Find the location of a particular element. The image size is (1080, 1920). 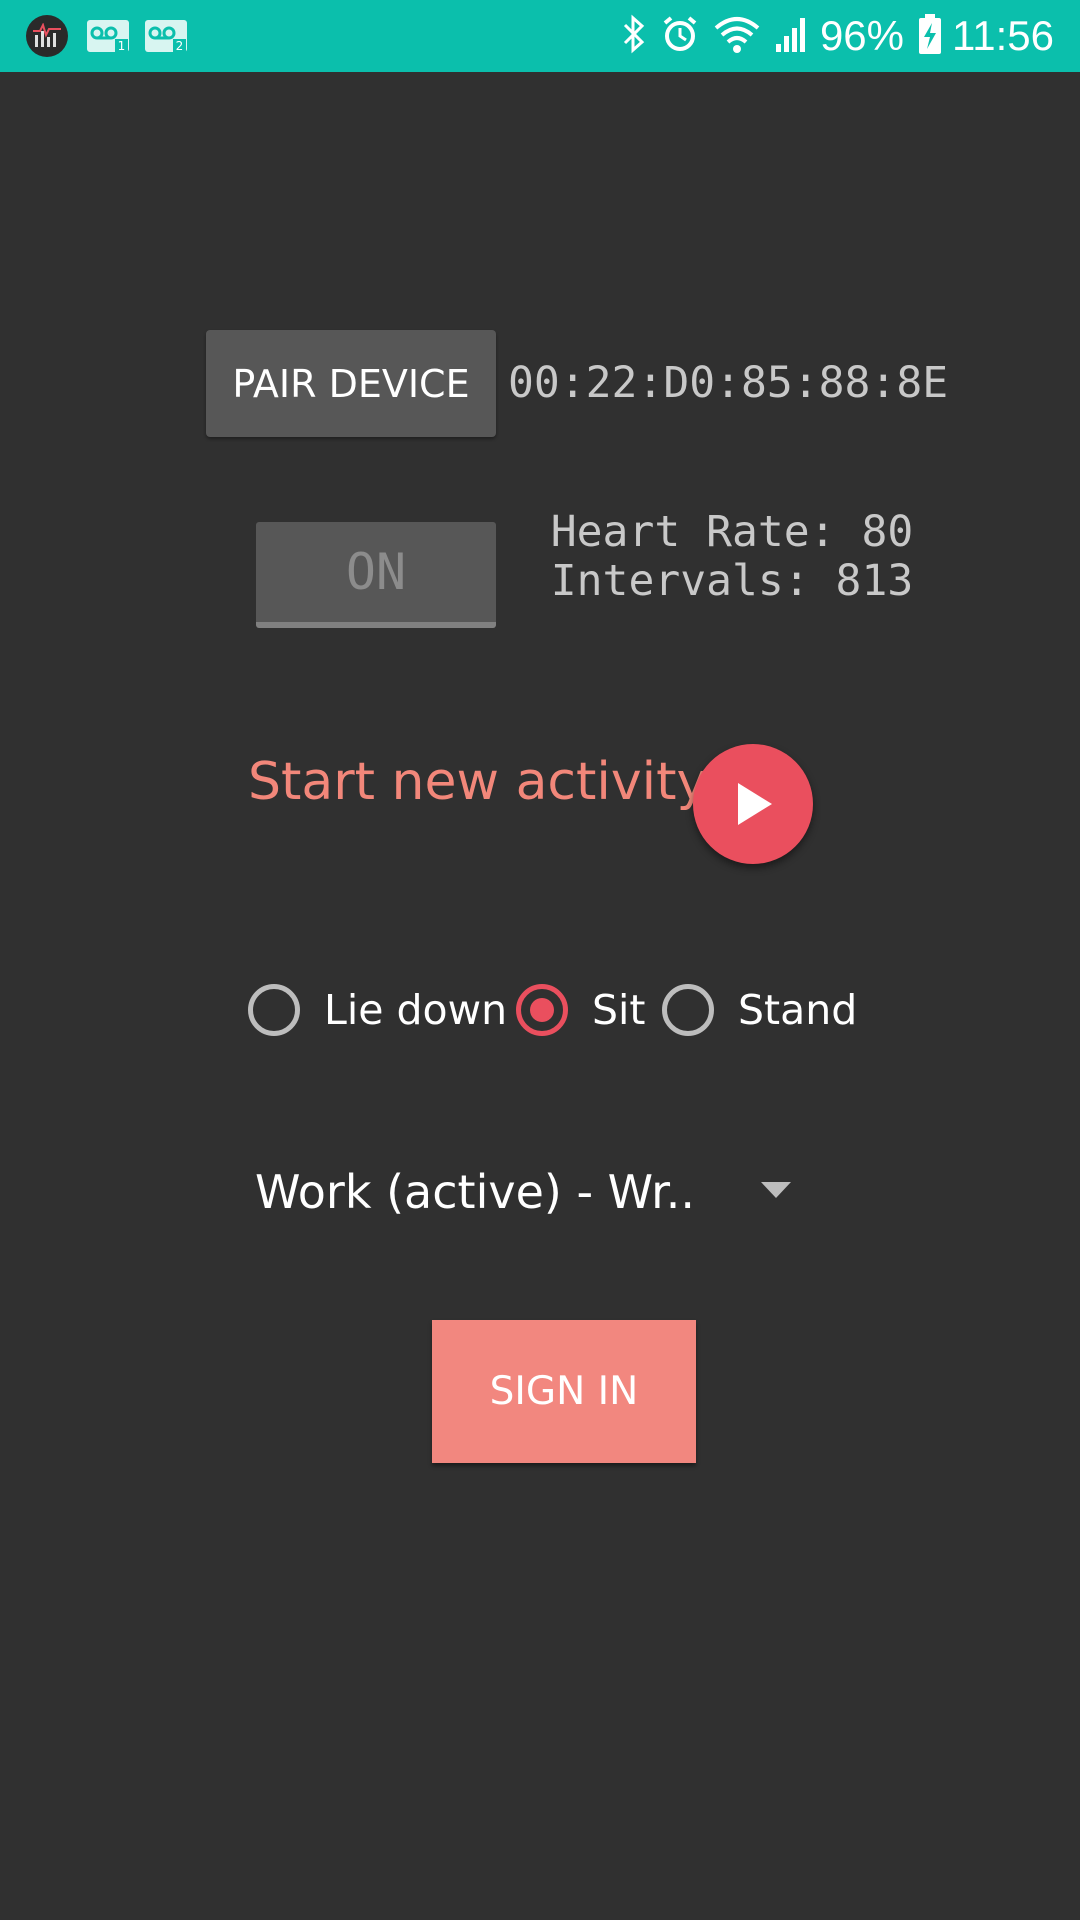

battery-charging-icon is located at coordinates (923, 36).